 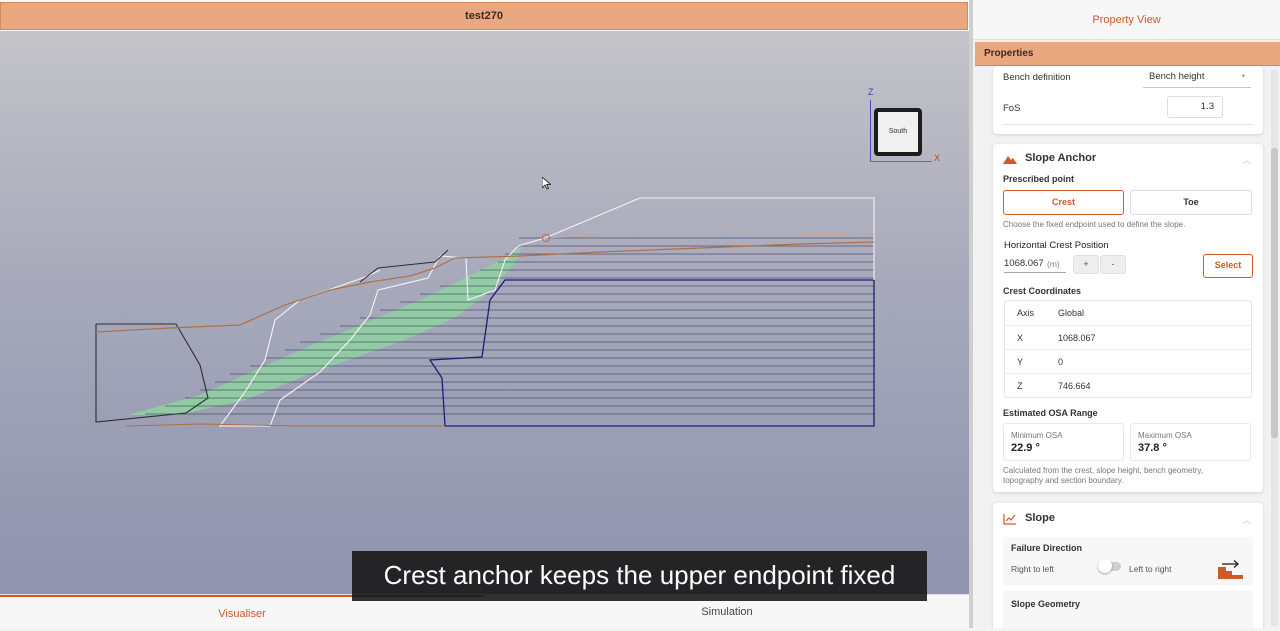 I want to click on axis-cell: Y, so click(x=1020, y=362).